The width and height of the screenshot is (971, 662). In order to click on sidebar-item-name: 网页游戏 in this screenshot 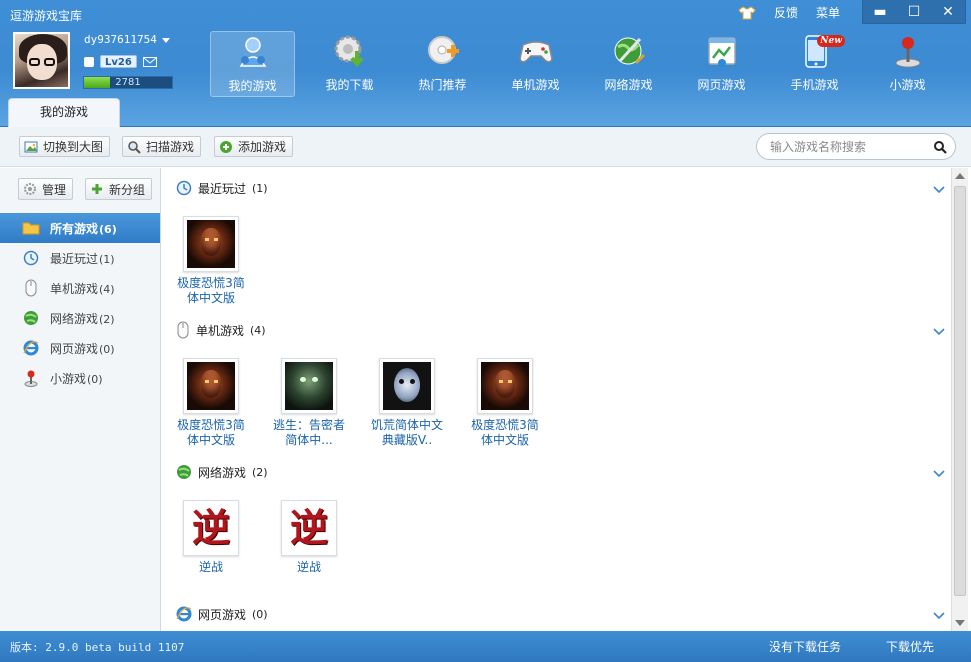, I will do `click(74, 348)`.